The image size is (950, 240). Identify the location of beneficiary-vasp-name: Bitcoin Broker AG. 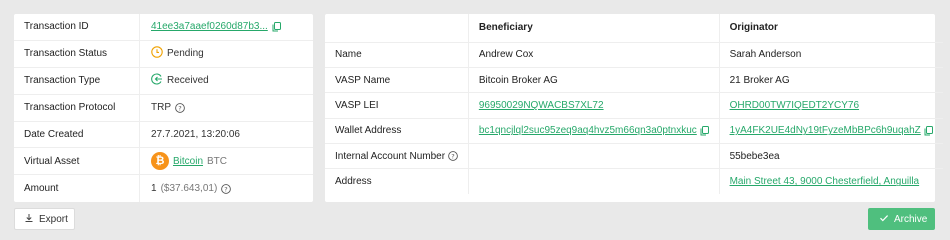
(594, 80).